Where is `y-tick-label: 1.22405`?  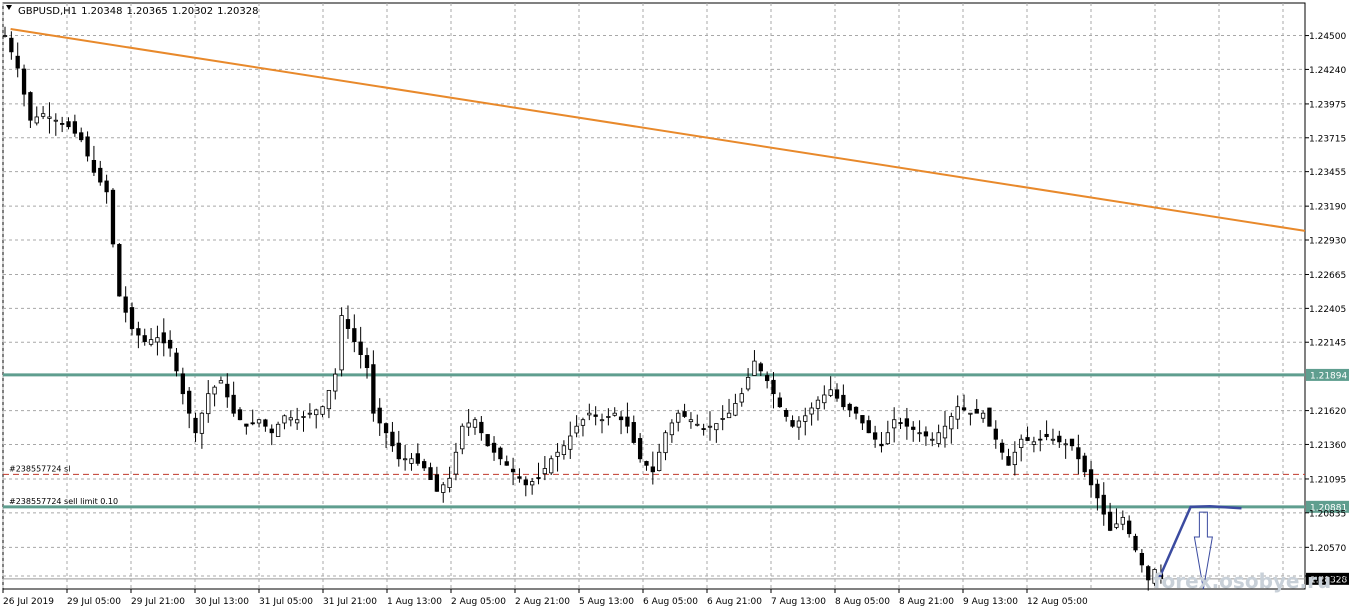
y-tick-label: 1.22405 is located at coordinates (1327, 310).